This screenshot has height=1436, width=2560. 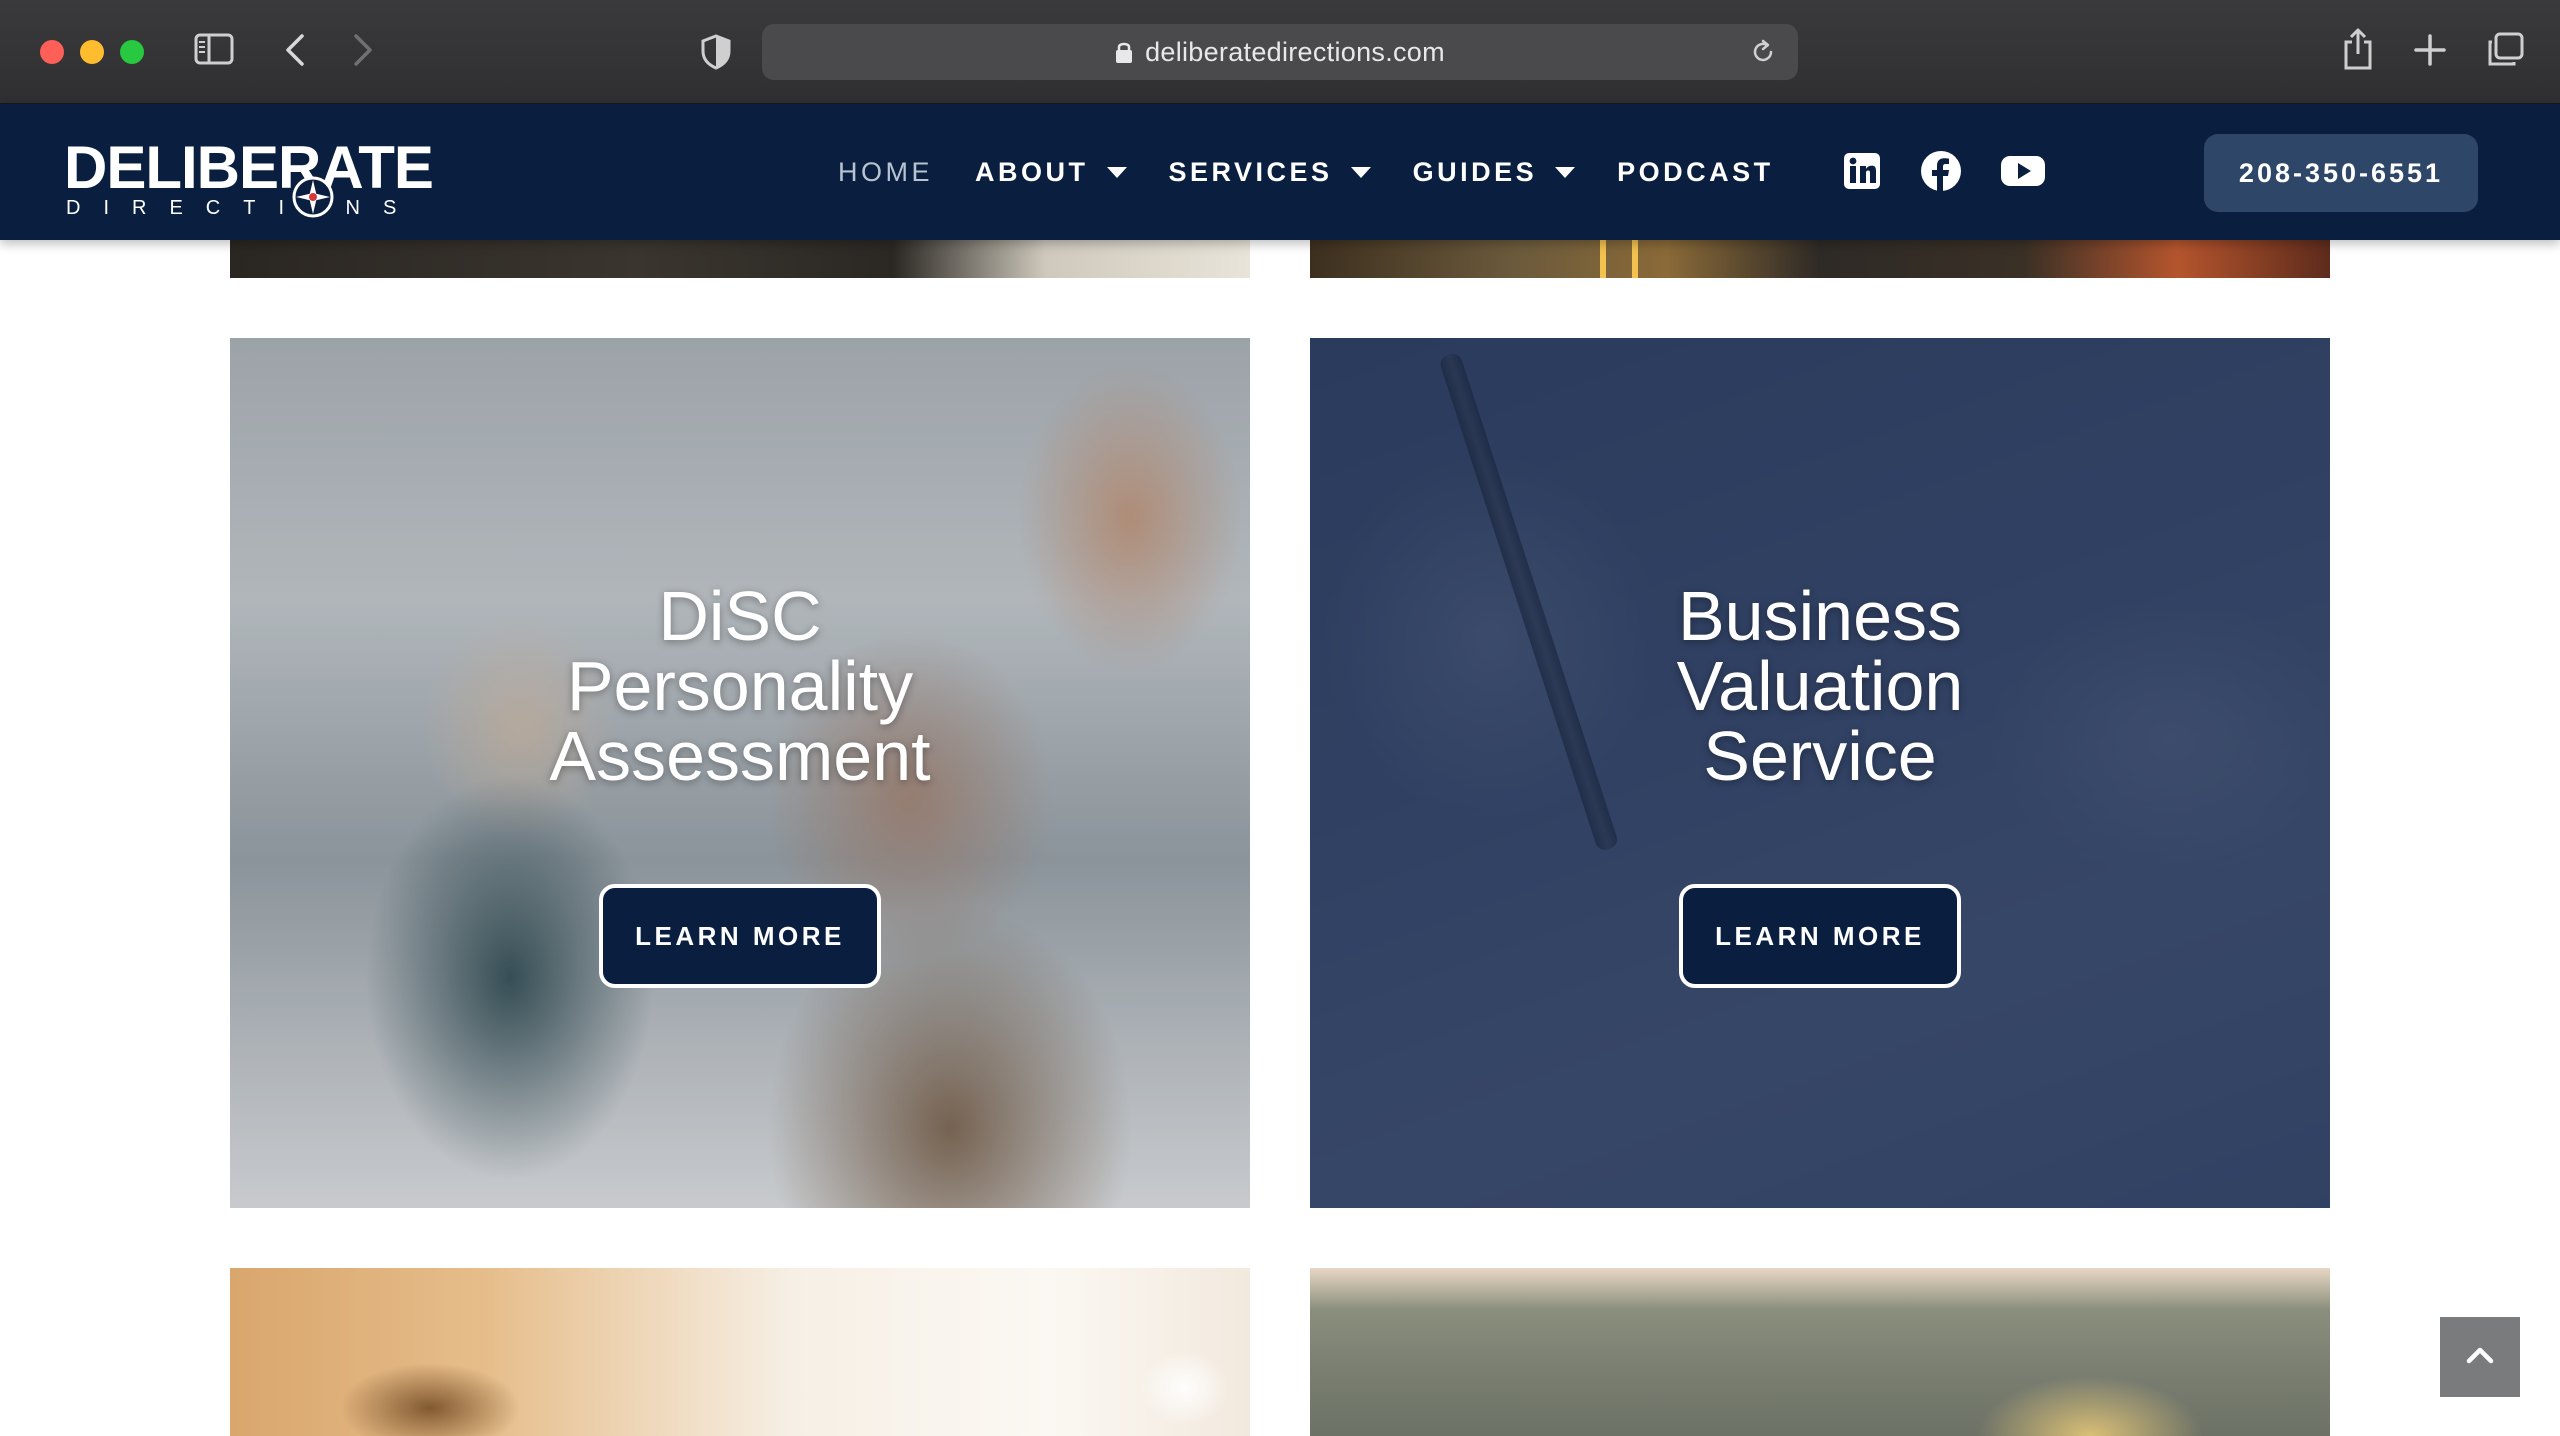 What do you see at coordinates (2358, 49) in the screenshot?
I see `share-icon` at bounding box center [2358, 49].